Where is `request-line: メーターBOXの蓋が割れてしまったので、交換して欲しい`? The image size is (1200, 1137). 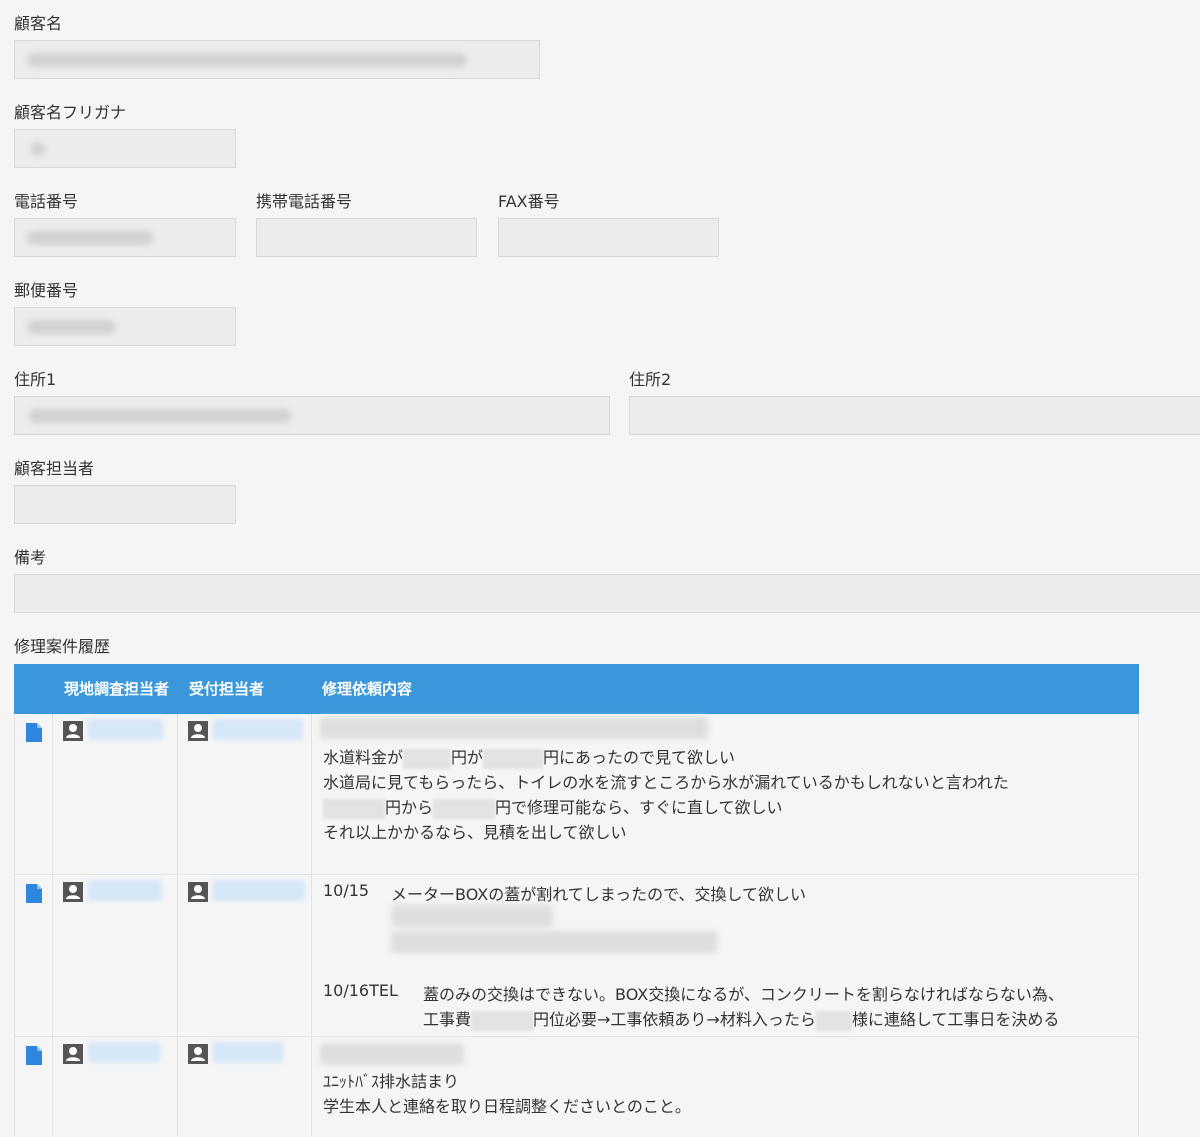
request-line: メーターBOXの蓋が割れてしまったので、交換して欲しい is located at coordinates (598, 894).